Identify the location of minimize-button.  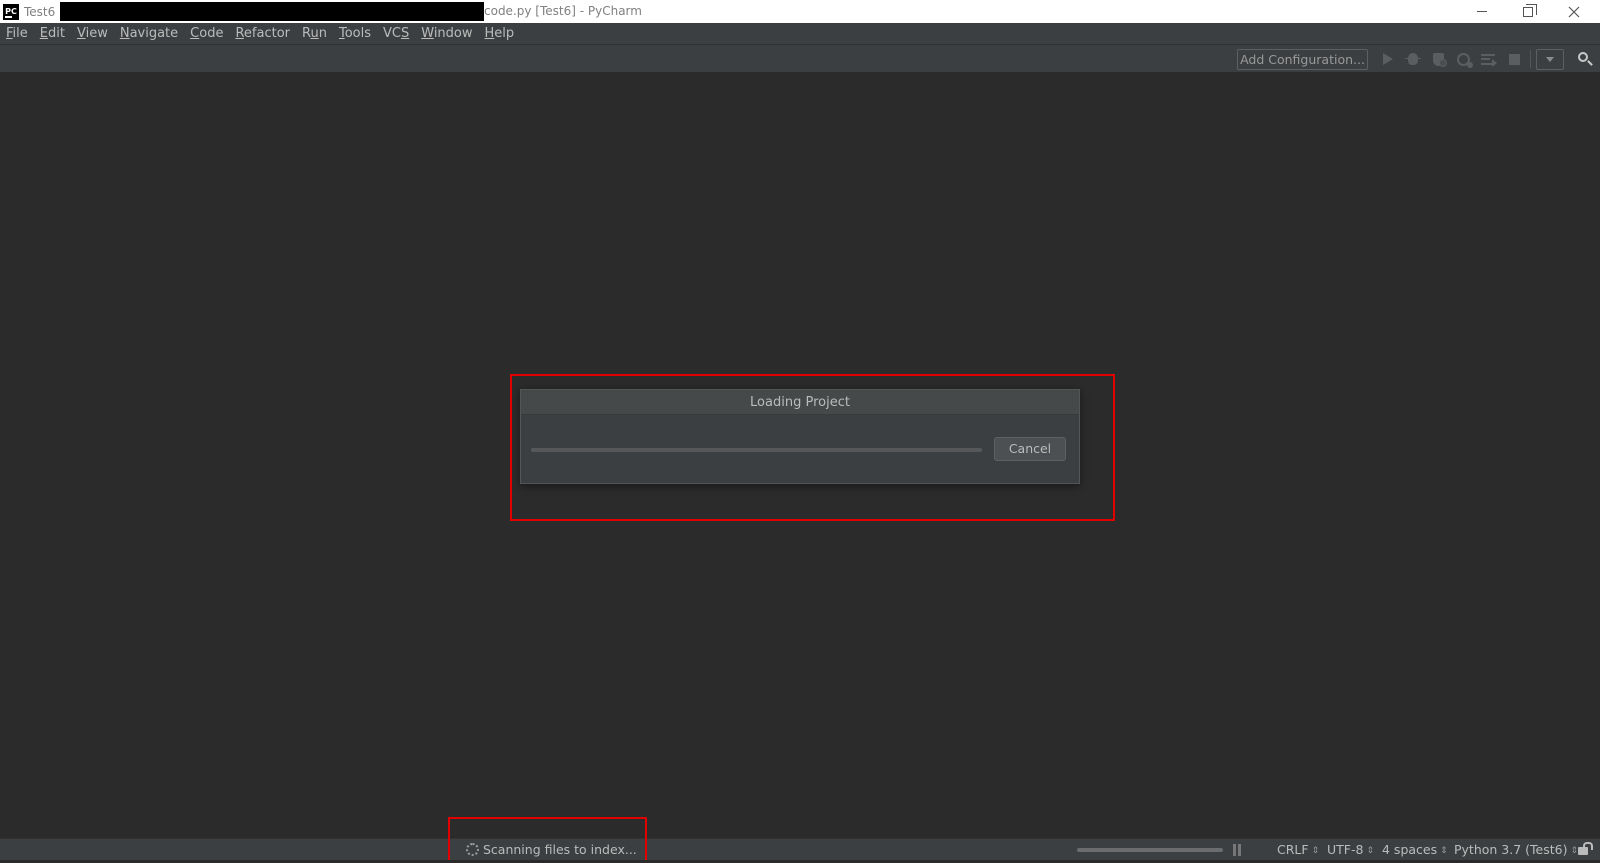
(1482, 11).